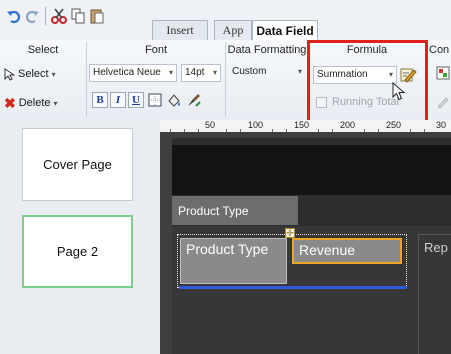  I want to click on tab-app: App, so click(233, 30).